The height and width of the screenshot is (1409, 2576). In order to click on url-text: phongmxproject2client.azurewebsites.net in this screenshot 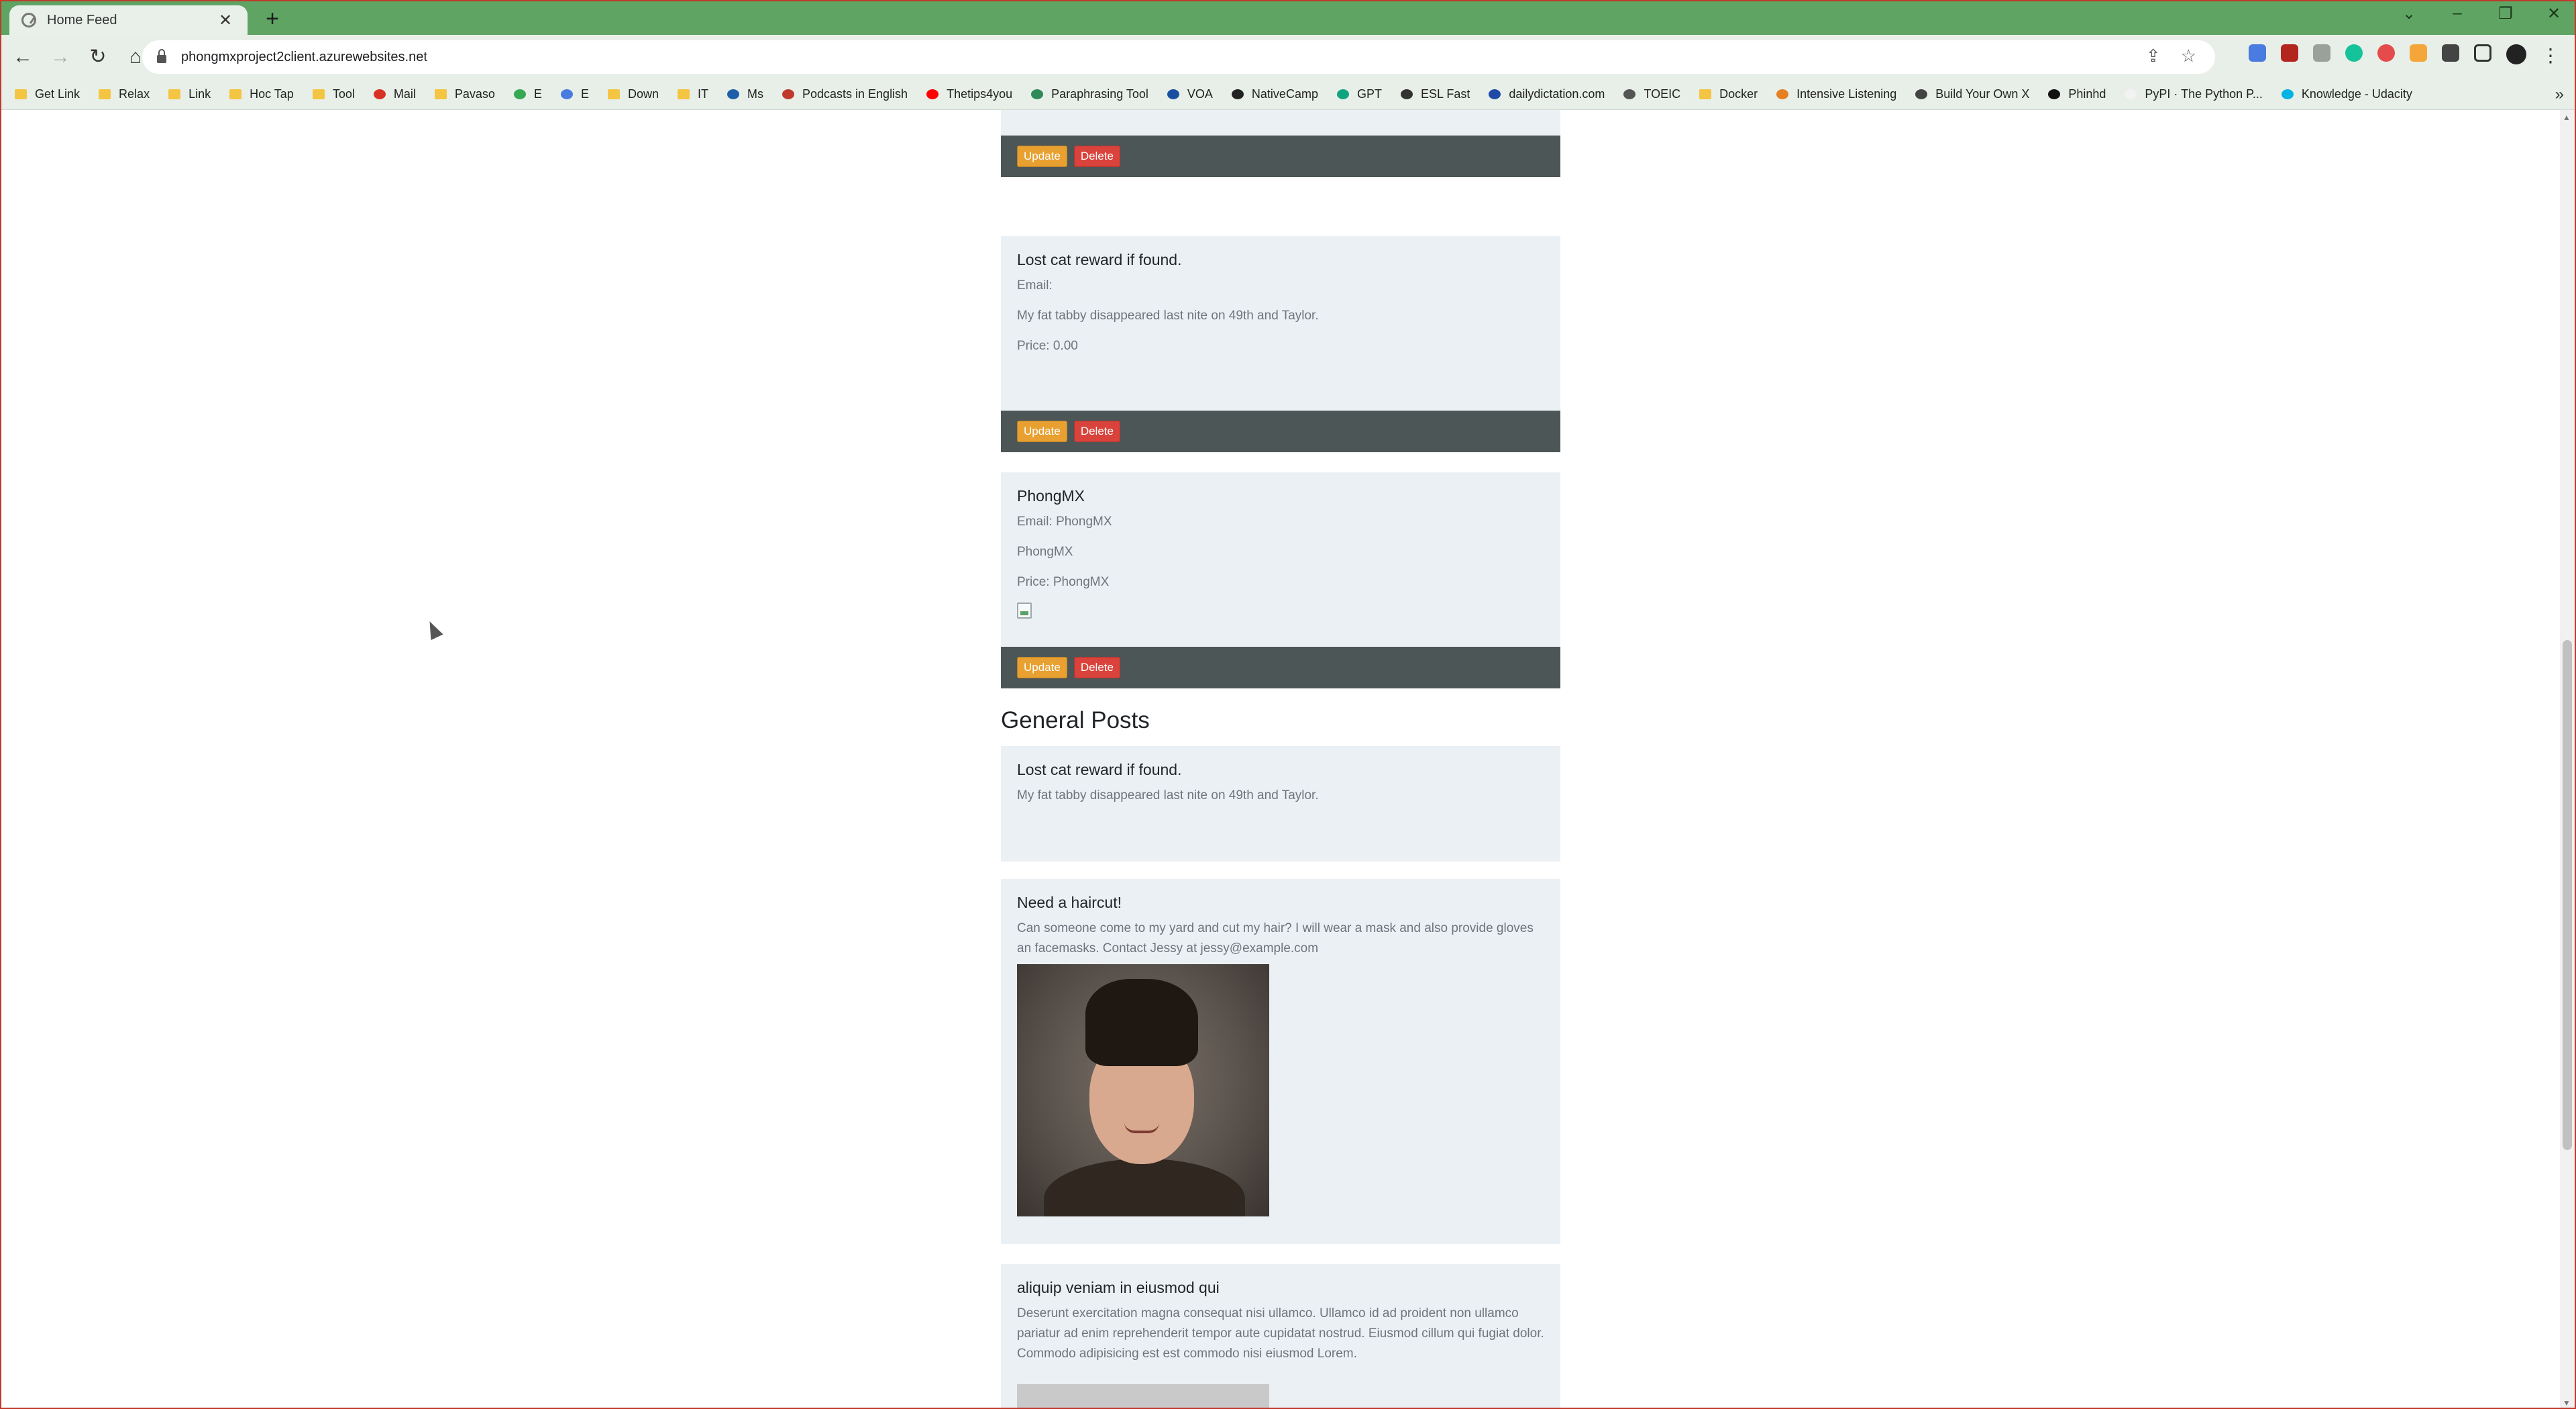, I will do `click(304, 56)`.